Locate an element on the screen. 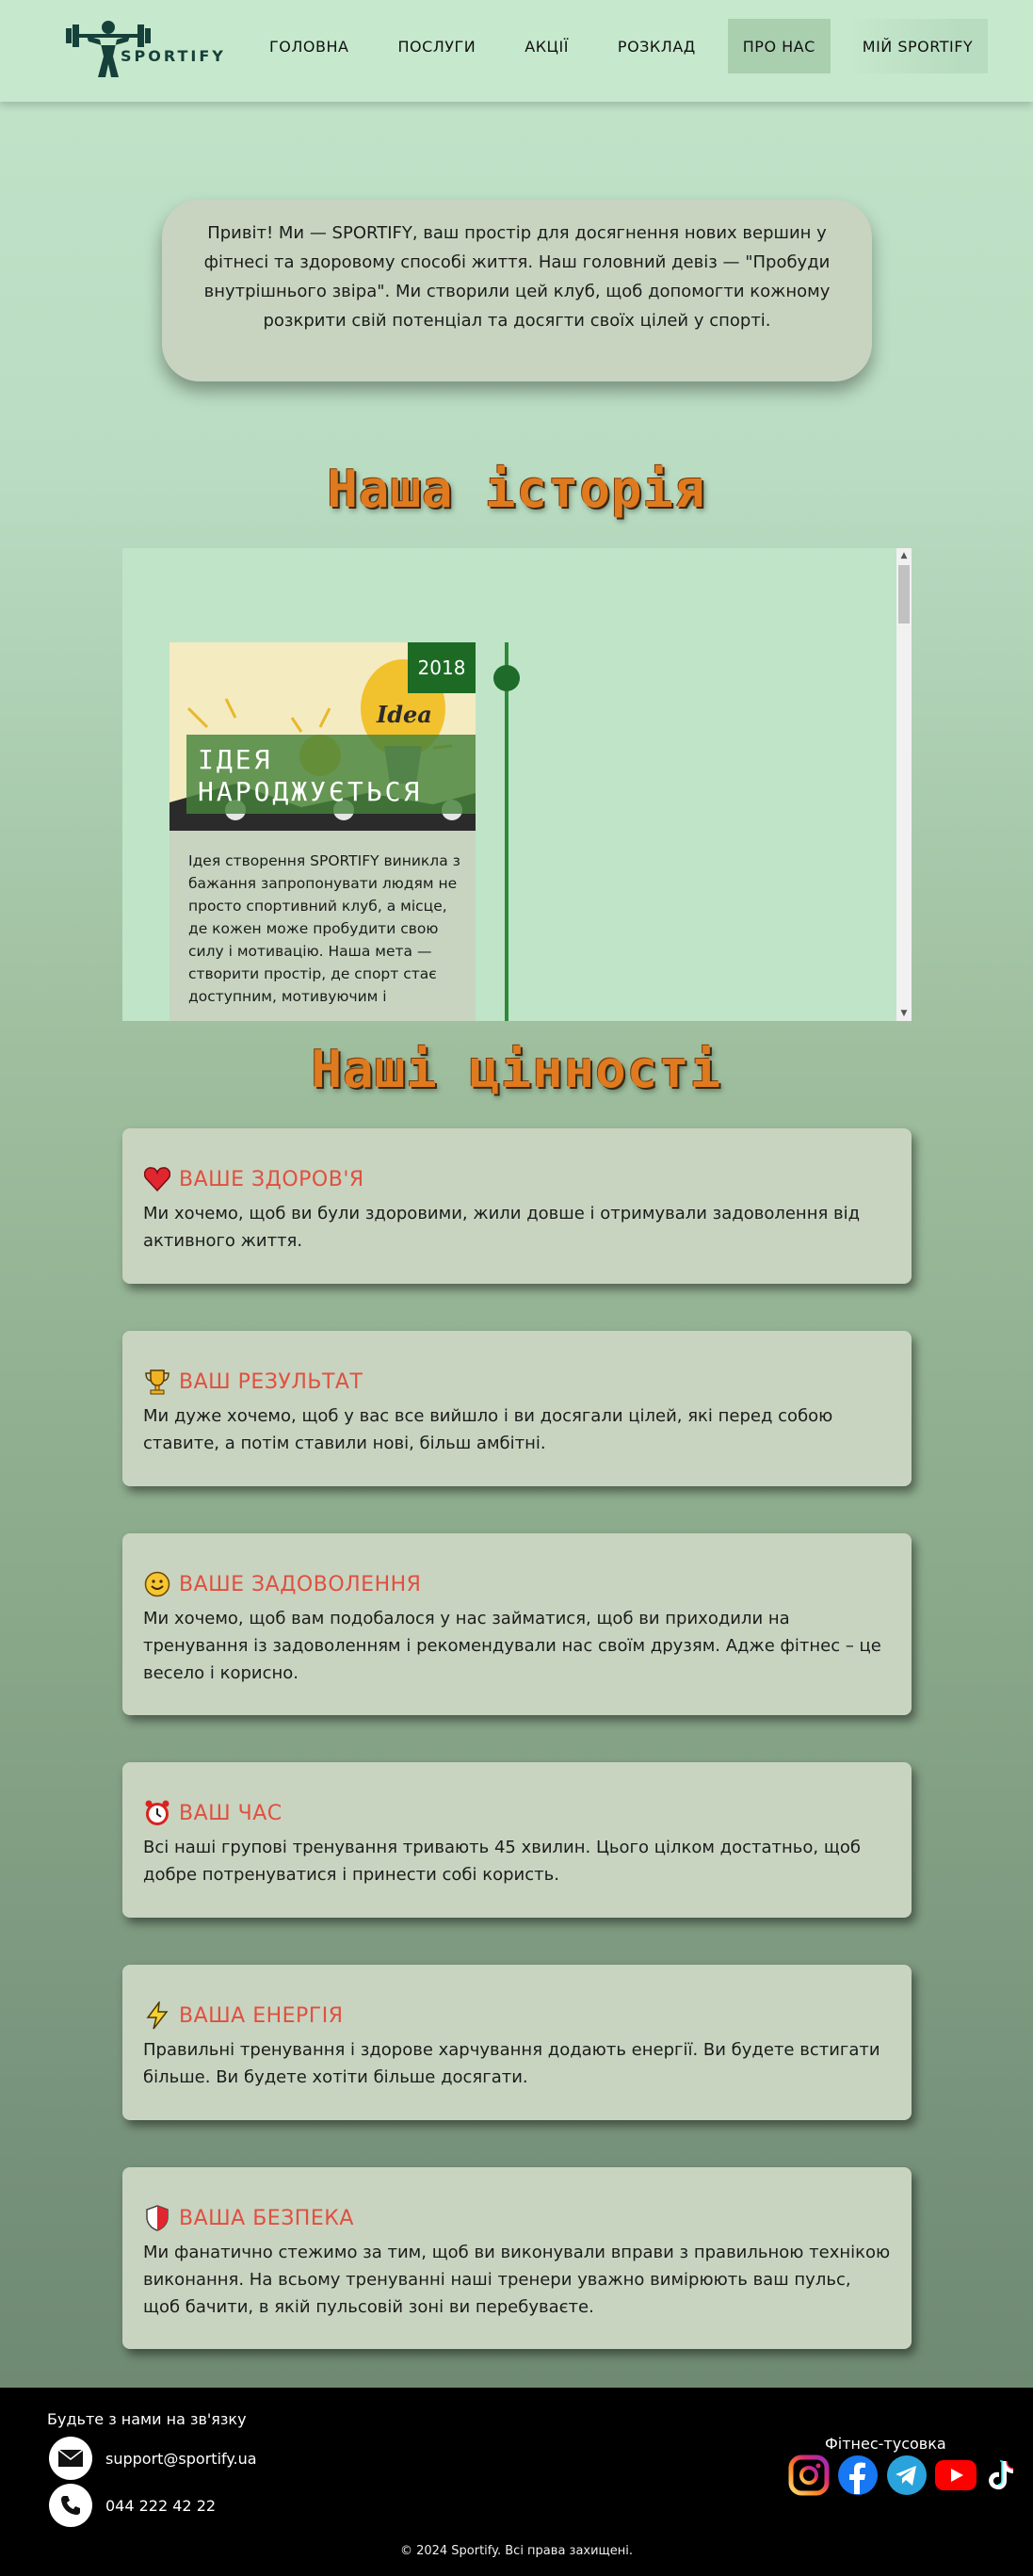 This screenshot has height=2576, width=1033. phone-row: 044 222 42 22 is located at coordinates (132, 2505).